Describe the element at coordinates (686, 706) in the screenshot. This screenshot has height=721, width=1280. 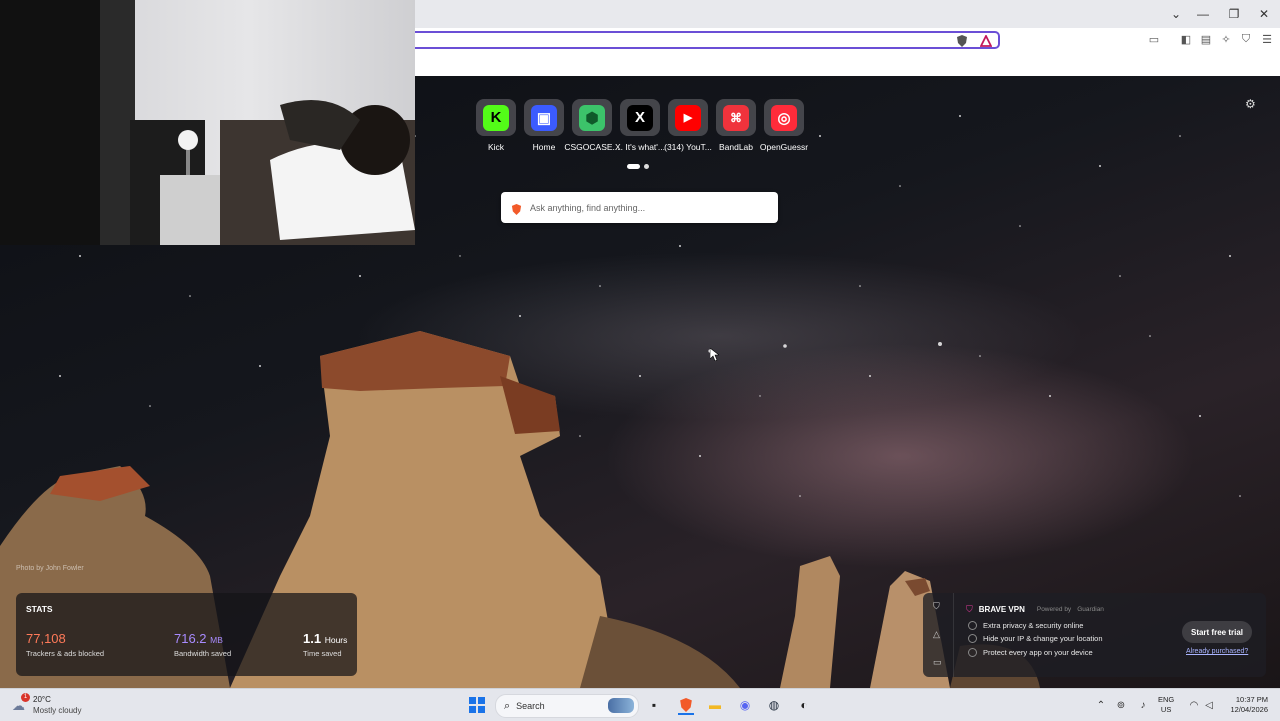
I see `brave-taskbar-icon` at that location.